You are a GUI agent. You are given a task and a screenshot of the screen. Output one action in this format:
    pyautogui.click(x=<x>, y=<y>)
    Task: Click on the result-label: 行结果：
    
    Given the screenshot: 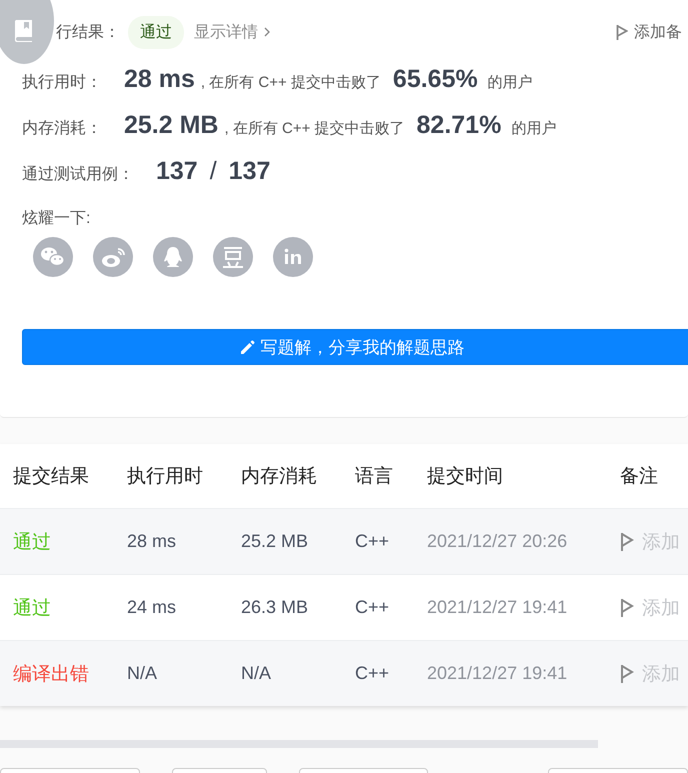 What is the action you would take?
    pyautogui.click(x=88, y=32)
    